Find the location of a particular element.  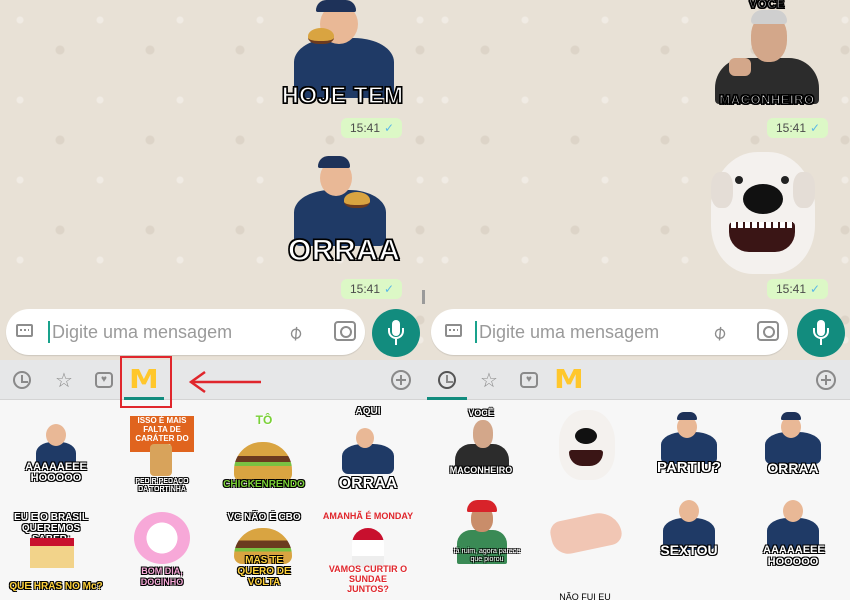

sticker-item: VC NÃO É CBO MAS TE QUERO DE VOLTA is located at coordinates (264, 555).